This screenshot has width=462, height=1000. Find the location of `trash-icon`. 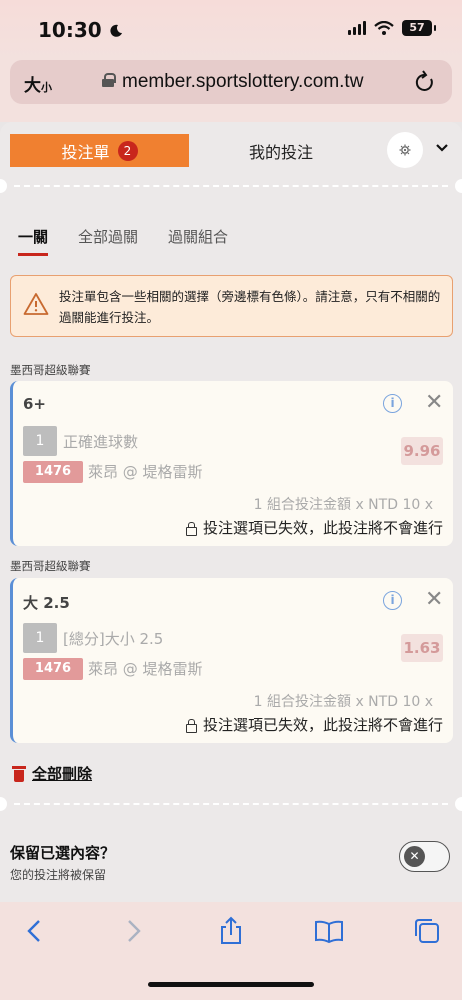

trash-icon is located at coordinates (19, 773).